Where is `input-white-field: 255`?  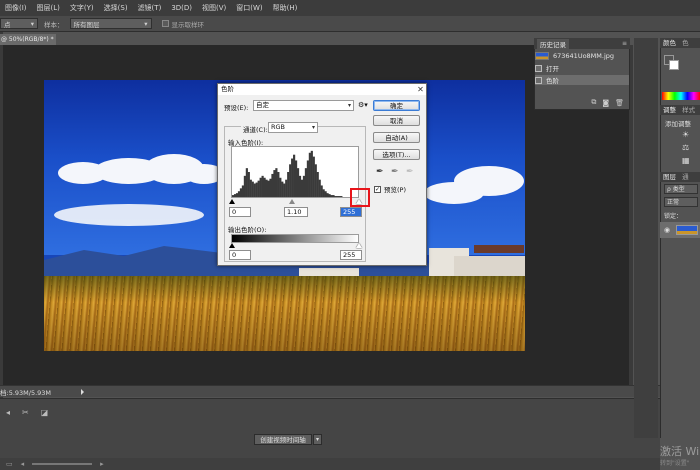 input-white-field: 255 is located at coordinates (351, 212).